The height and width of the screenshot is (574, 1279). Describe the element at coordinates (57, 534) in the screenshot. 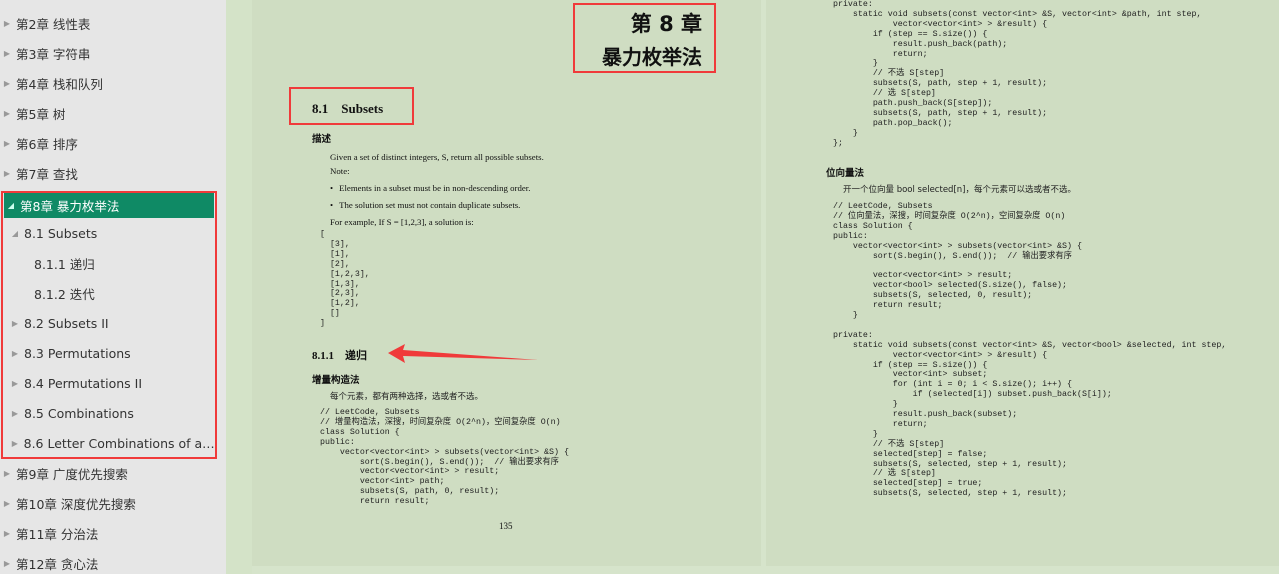

I see `sidebar-item-label: 第11章 分治法` at that location.